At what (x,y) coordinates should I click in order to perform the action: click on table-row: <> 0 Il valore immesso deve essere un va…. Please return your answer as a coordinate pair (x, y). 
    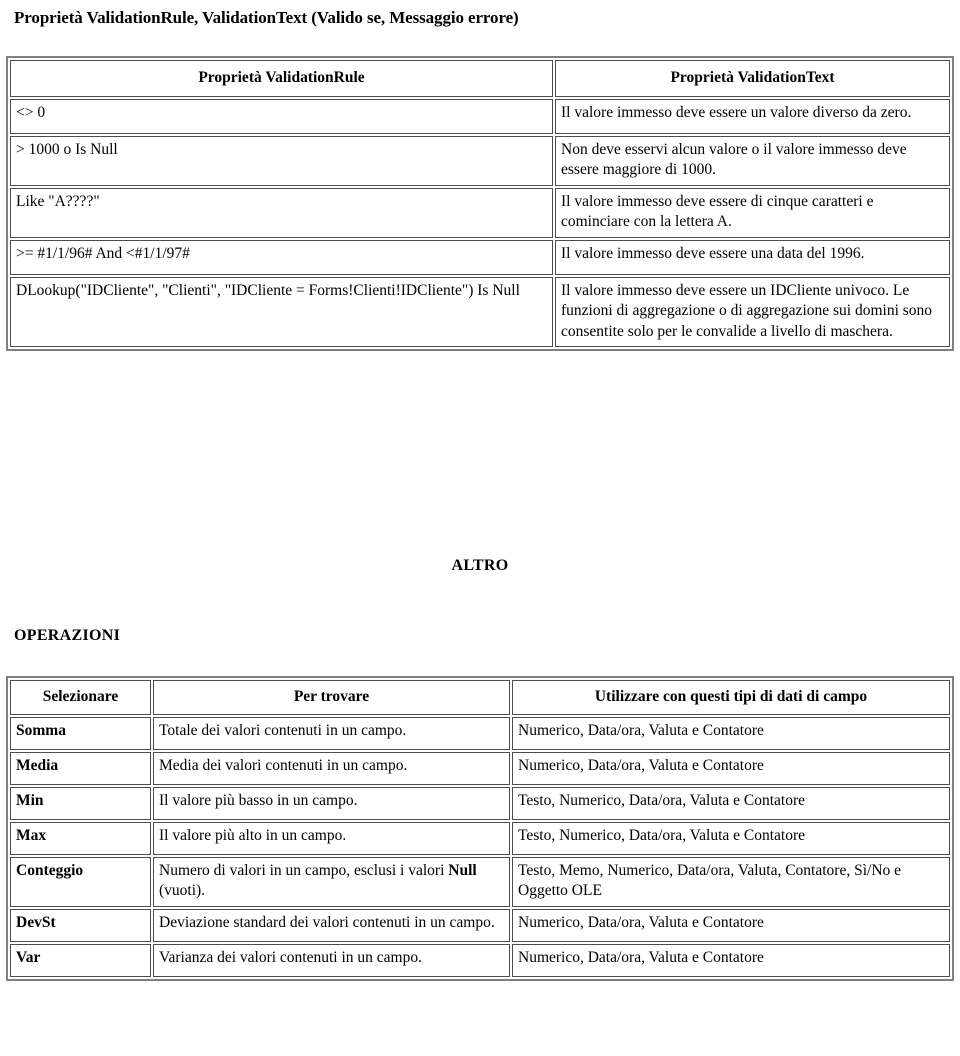
    Looking at the image, I should click on (480, 116).